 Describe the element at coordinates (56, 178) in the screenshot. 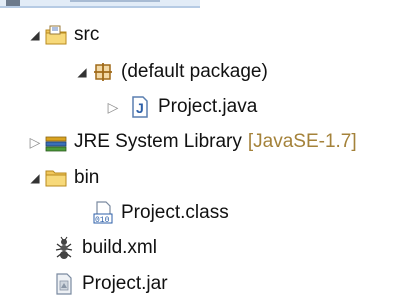

I see `folder-icon` at that location.